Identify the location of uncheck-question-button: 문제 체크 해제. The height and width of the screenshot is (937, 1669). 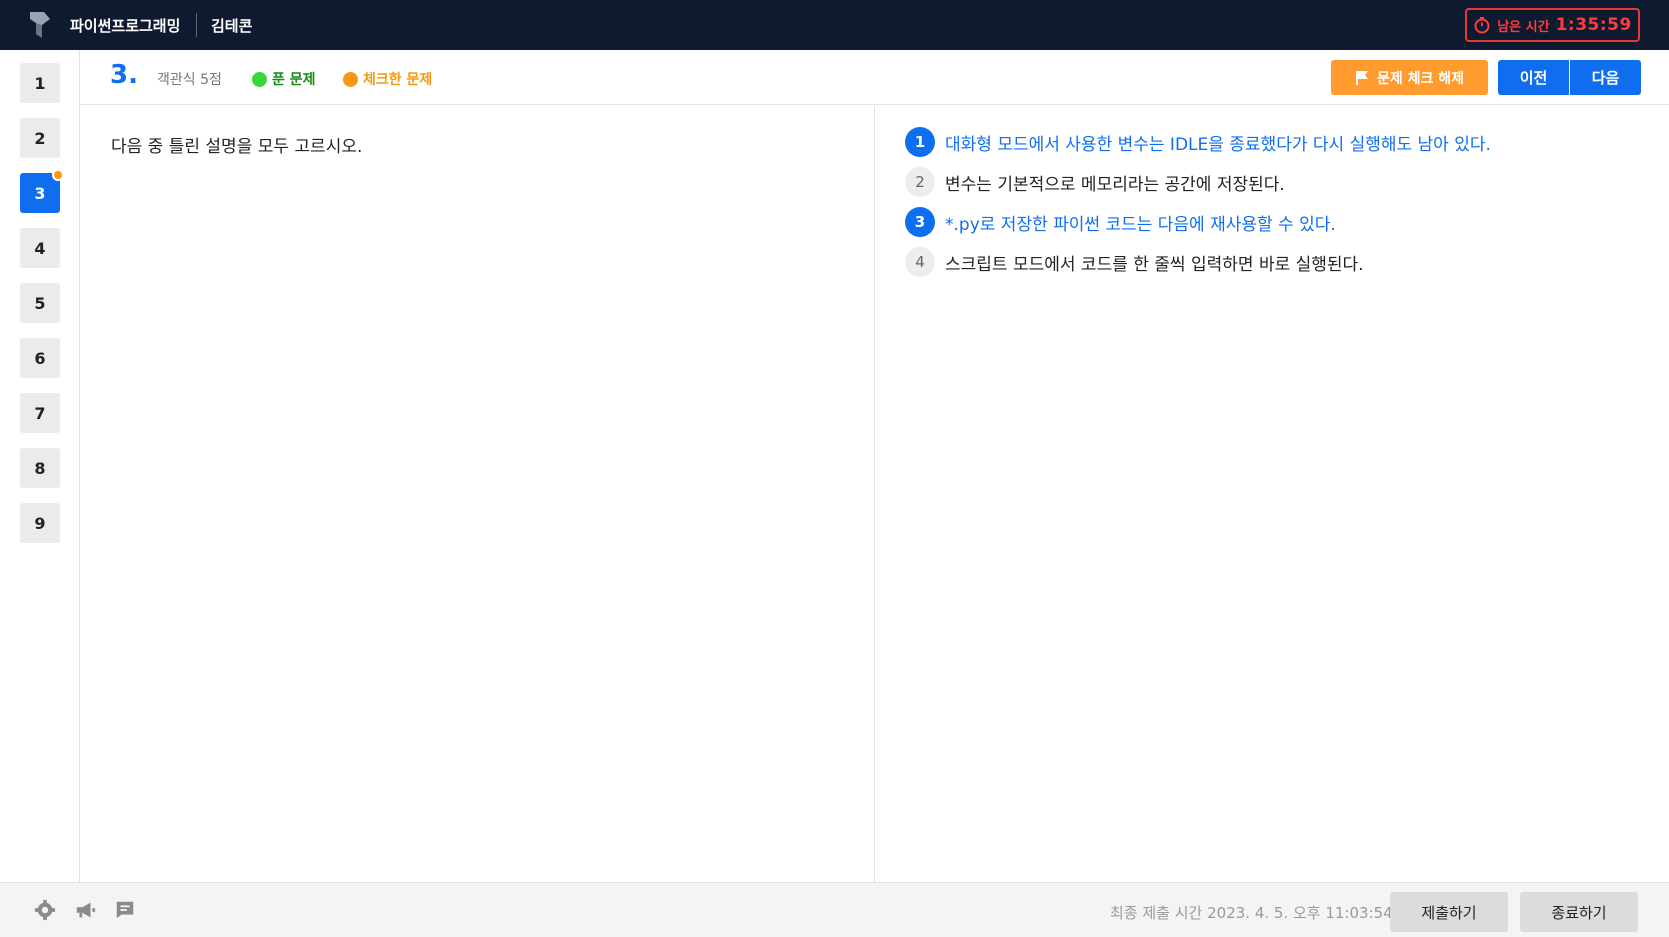
(1409, 77).